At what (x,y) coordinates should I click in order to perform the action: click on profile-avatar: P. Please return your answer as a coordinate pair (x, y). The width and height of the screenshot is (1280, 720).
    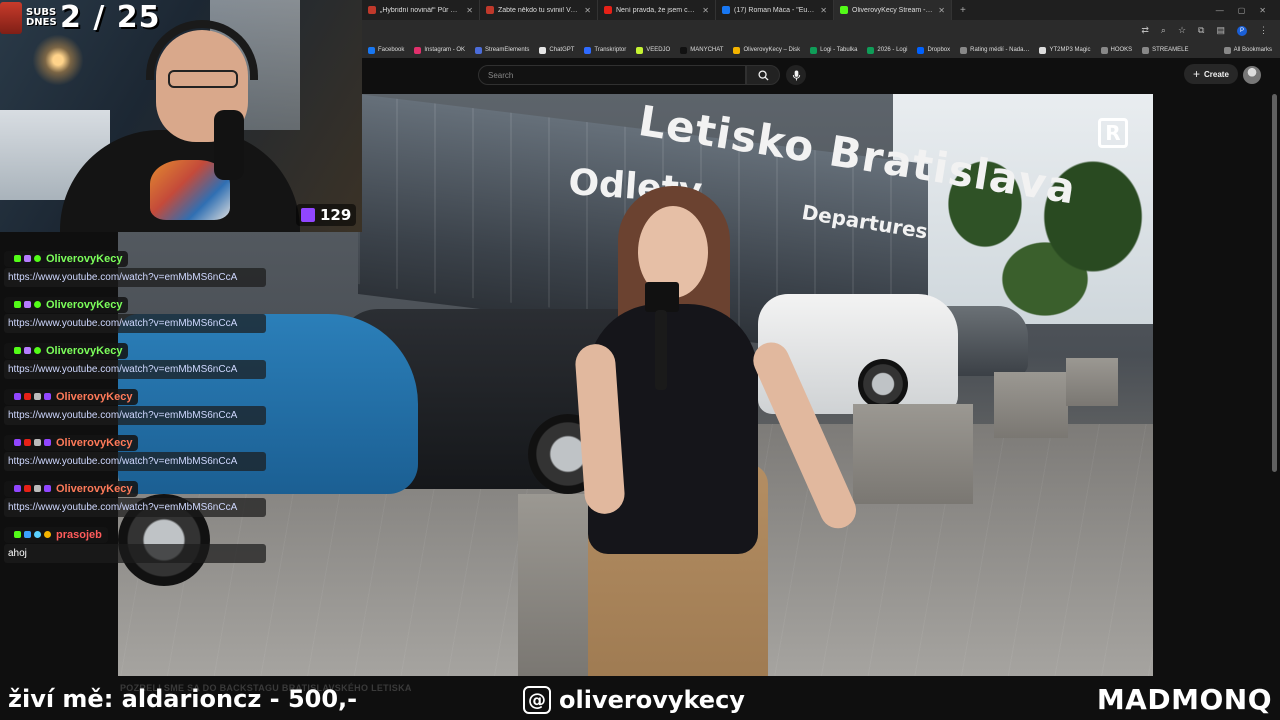
    Looking at the image, I should click on (1242, 30).